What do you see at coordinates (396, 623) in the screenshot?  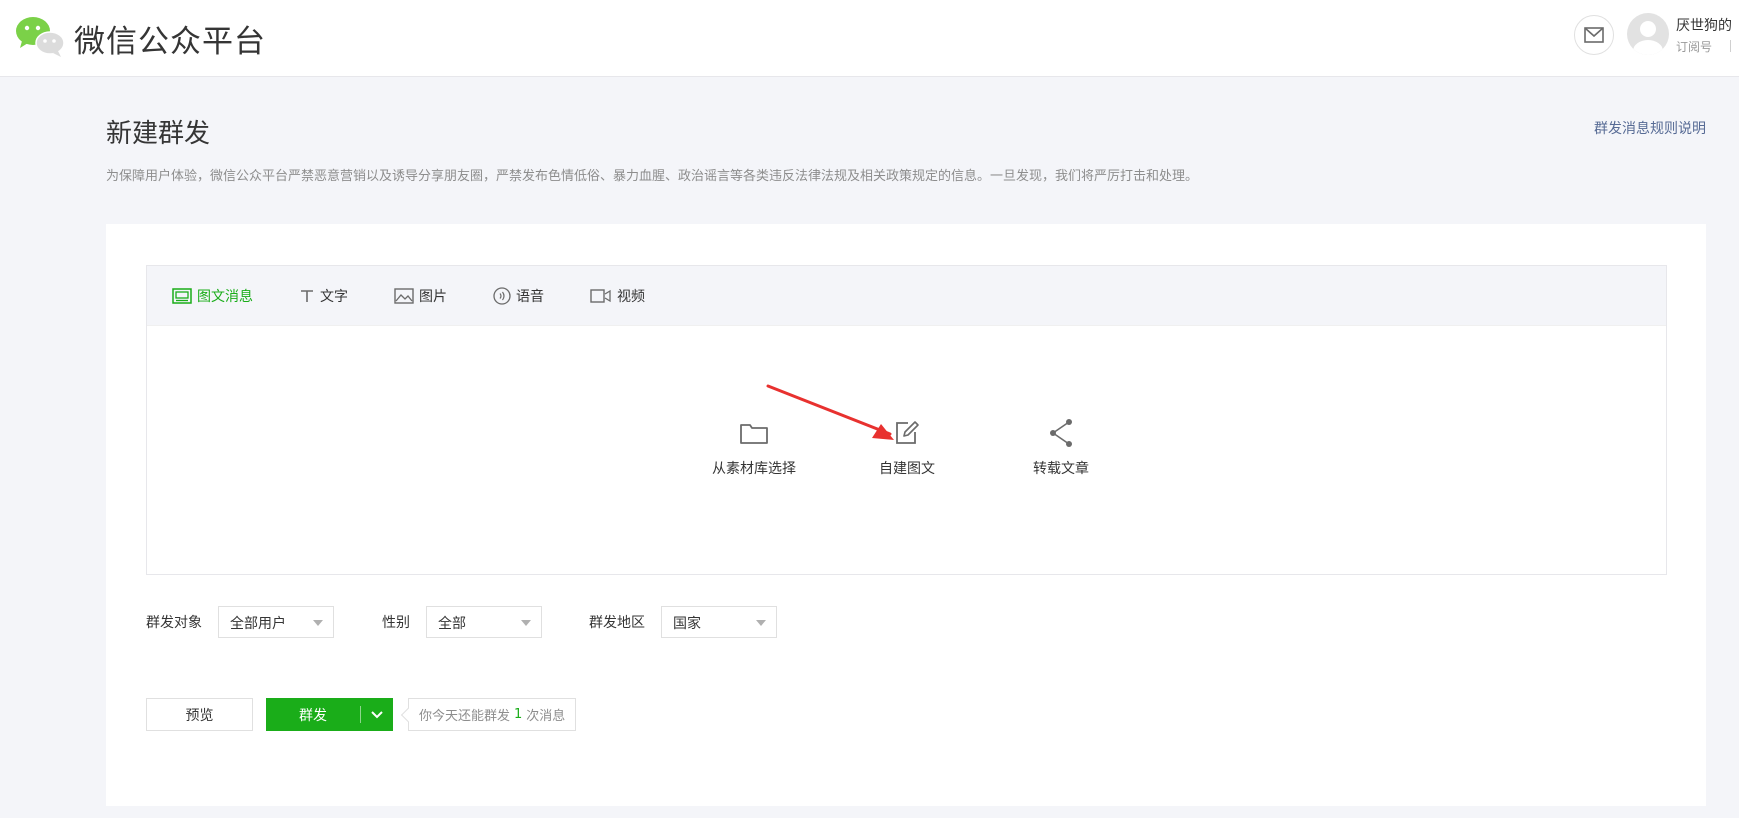 I see `gender-label: 性别` at bounding box center [396, 623].